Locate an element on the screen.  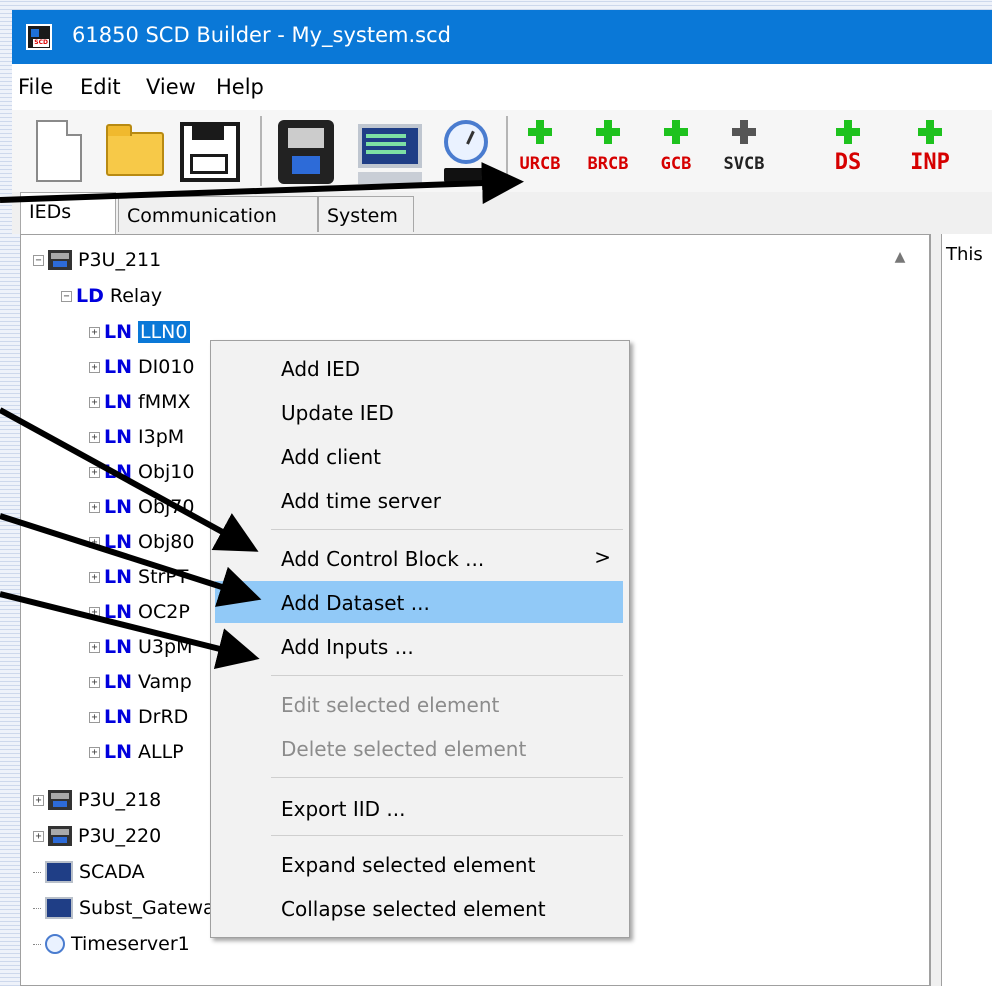
tree-node-ln: + LN DrRD is located at coordinates (138, 717).